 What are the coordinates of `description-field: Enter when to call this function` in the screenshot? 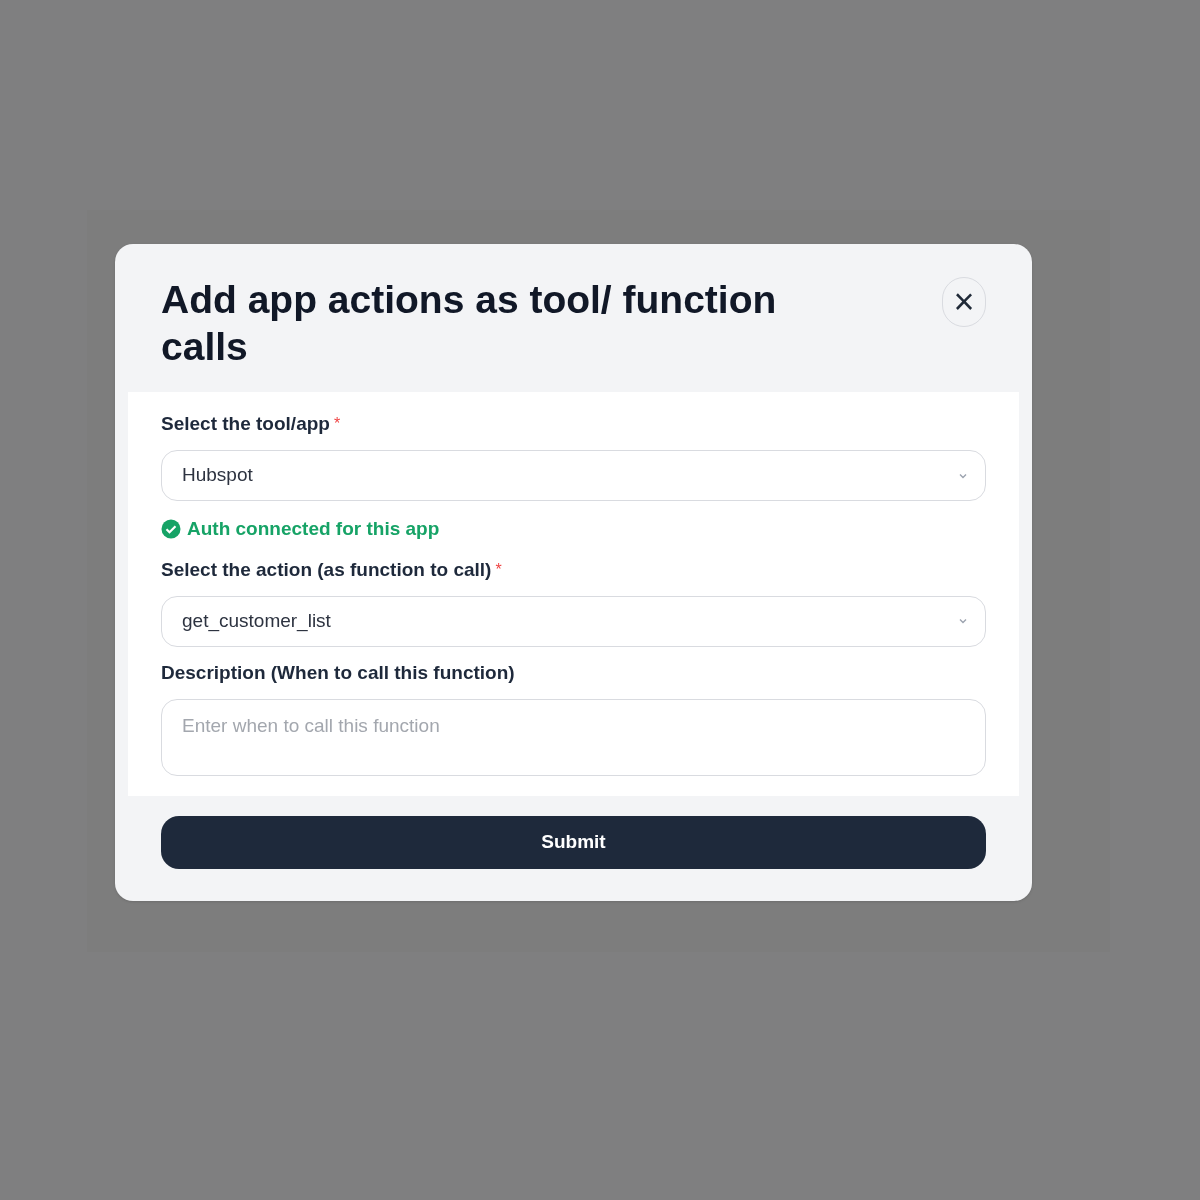 It's located at (573, 737).